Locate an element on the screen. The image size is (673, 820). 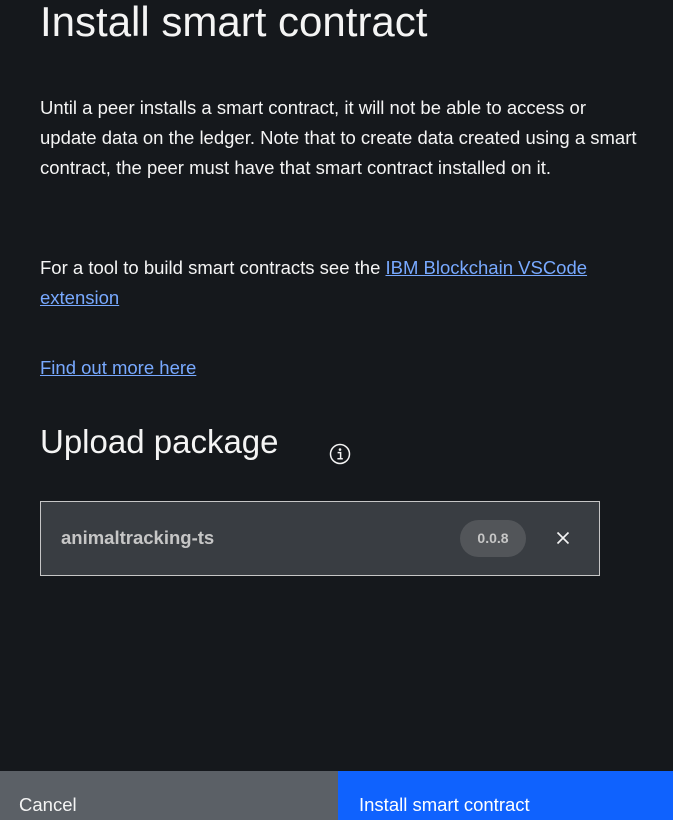
uploaded-package-tile: animaltracking-ts 0.0.8 is located at coordinates (320, 538).